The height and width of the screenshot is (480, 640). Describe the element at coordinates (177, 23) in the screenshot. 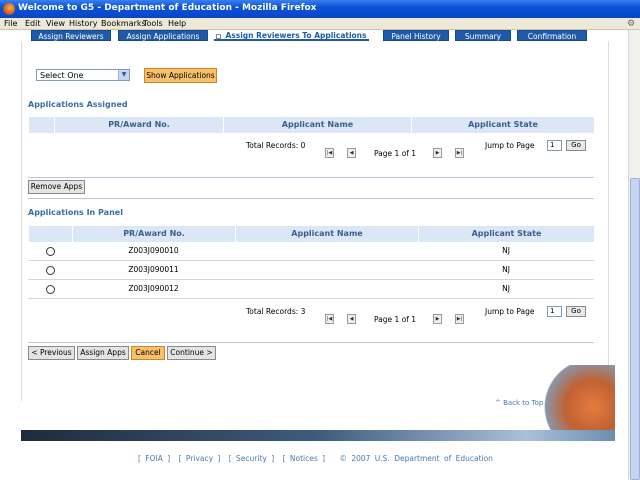

I see `menu-help: Help` at that location.